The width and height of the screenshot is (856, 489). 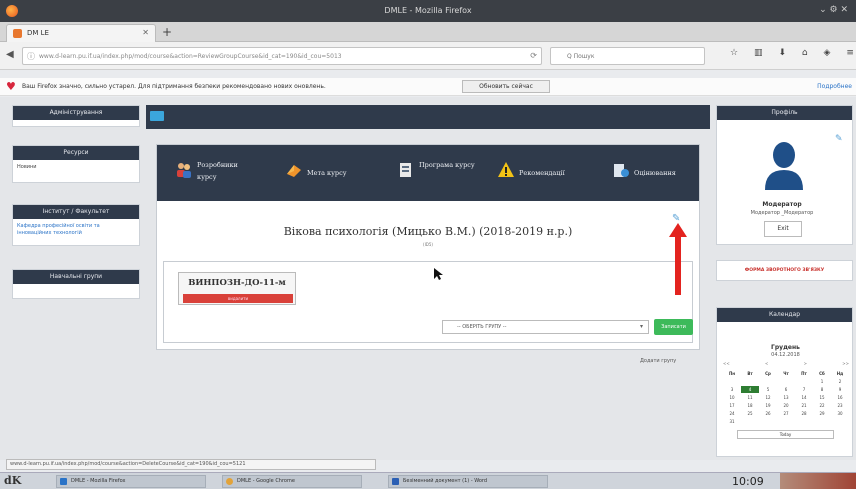 What do you see at coordinates (839, 139) in the screenshot?
I see `edit-profile-icon: ✎` at bounding box center [839, 139].